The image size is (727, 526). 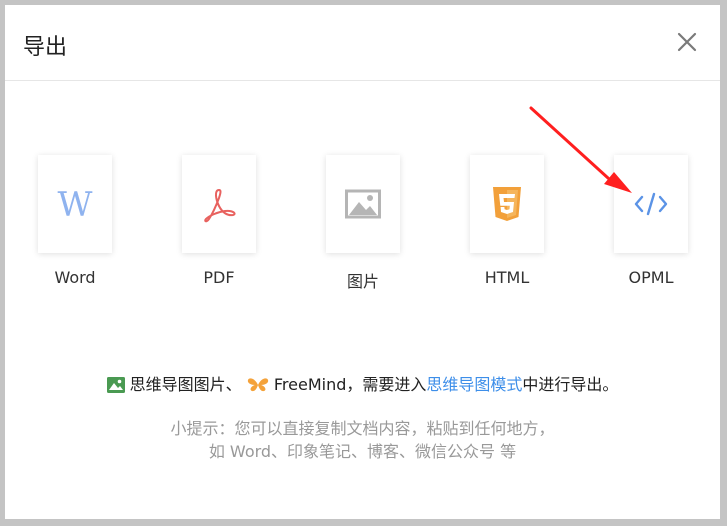 I want to click on code-icon, so click(x=651, y=204).